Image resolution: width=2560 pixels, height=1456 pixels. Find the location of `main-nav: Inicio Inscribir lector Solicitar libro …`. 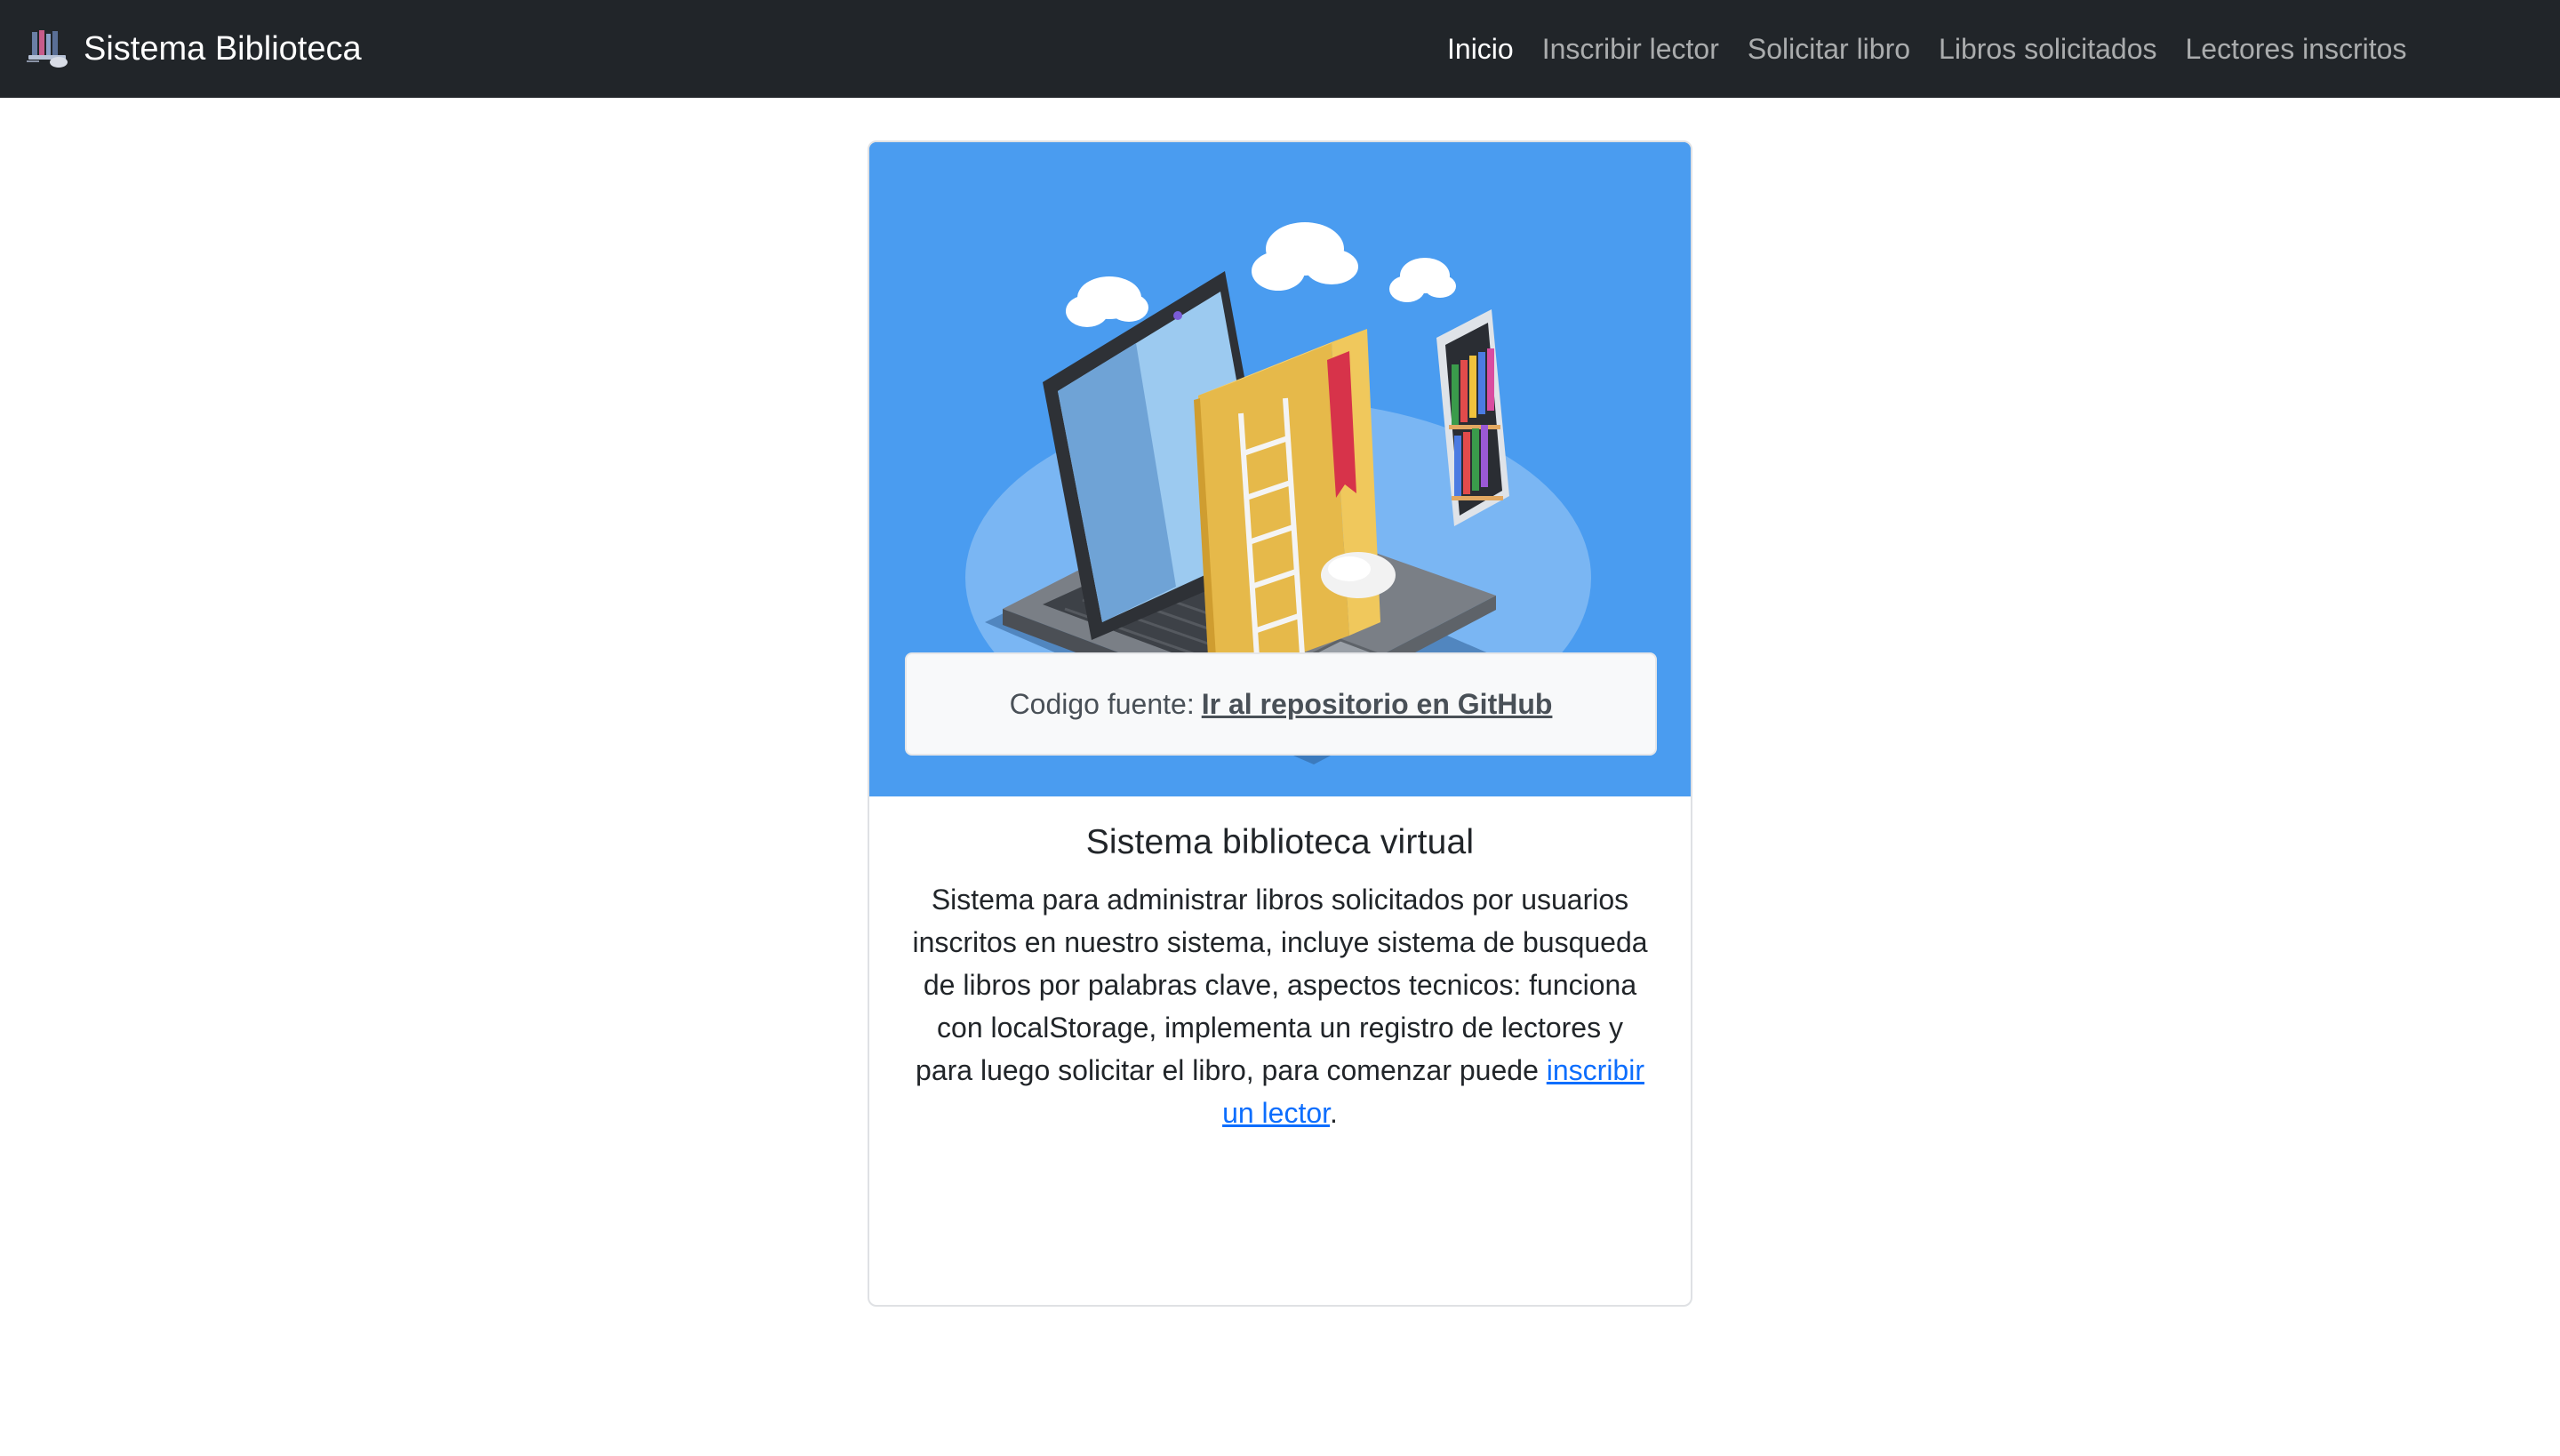

main-nav: Inicio Inscribir lector Solicitar libro … is located at coordinates (1926, 49).